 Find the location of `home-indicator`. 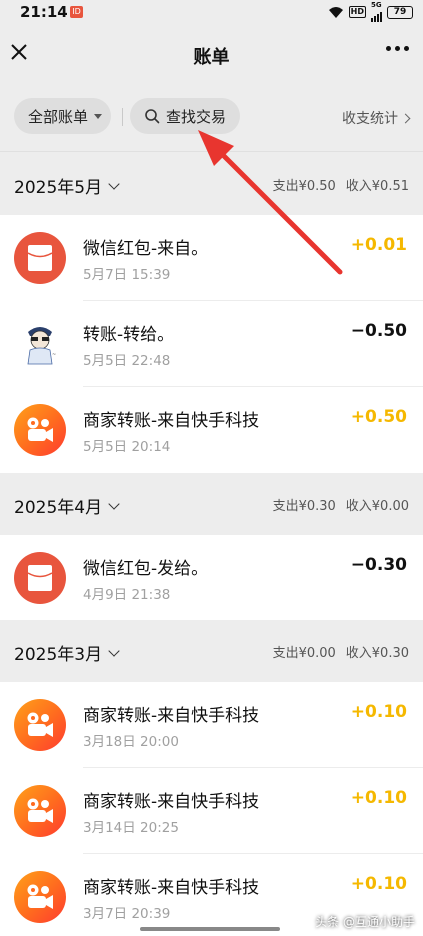

home-indicator is located at coordinates (210, 929).